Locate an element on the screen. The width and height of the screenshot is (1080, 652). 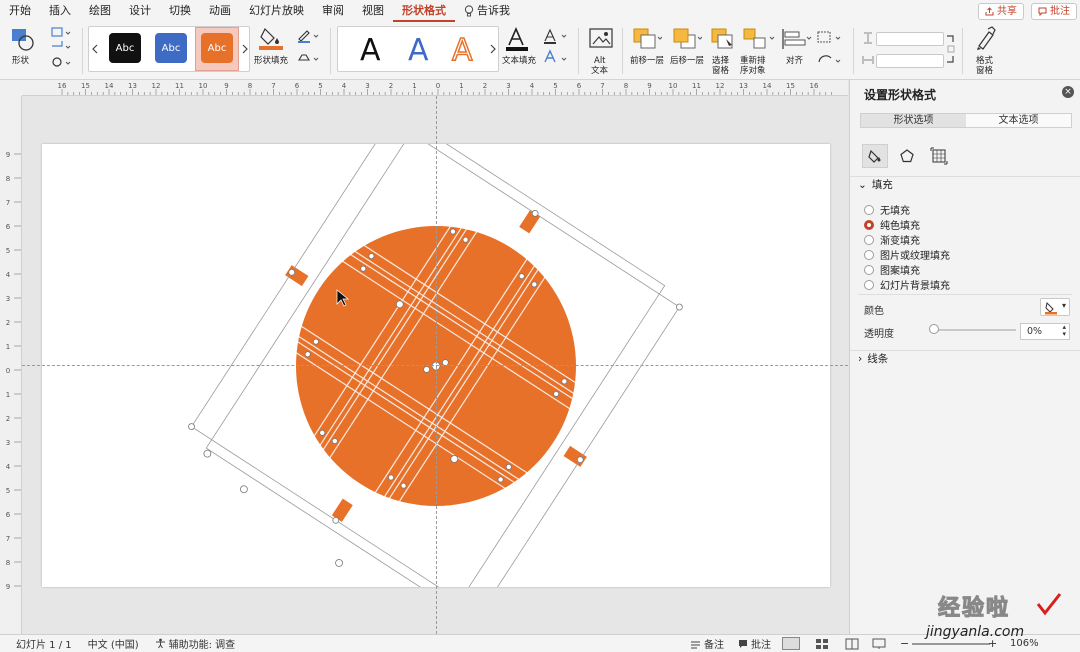
ruler-label: 9 is located at coordinates (226, 86).